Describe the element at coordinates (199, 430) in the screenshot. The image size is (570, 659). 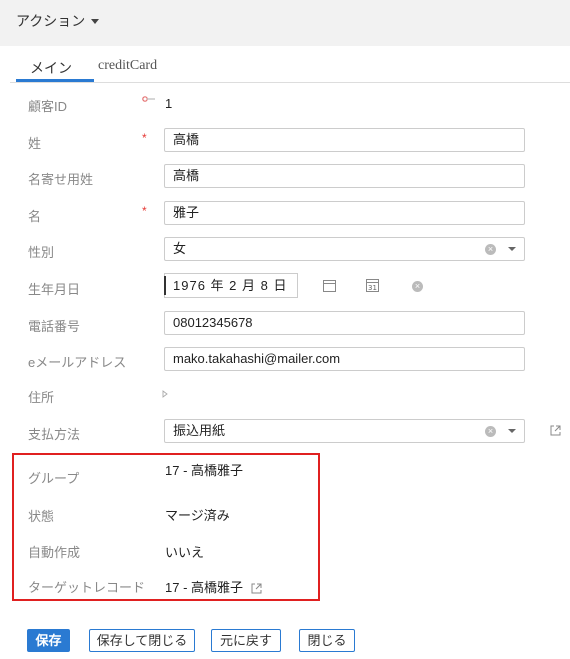
I see `payment-value: 振込用紙` at that location.